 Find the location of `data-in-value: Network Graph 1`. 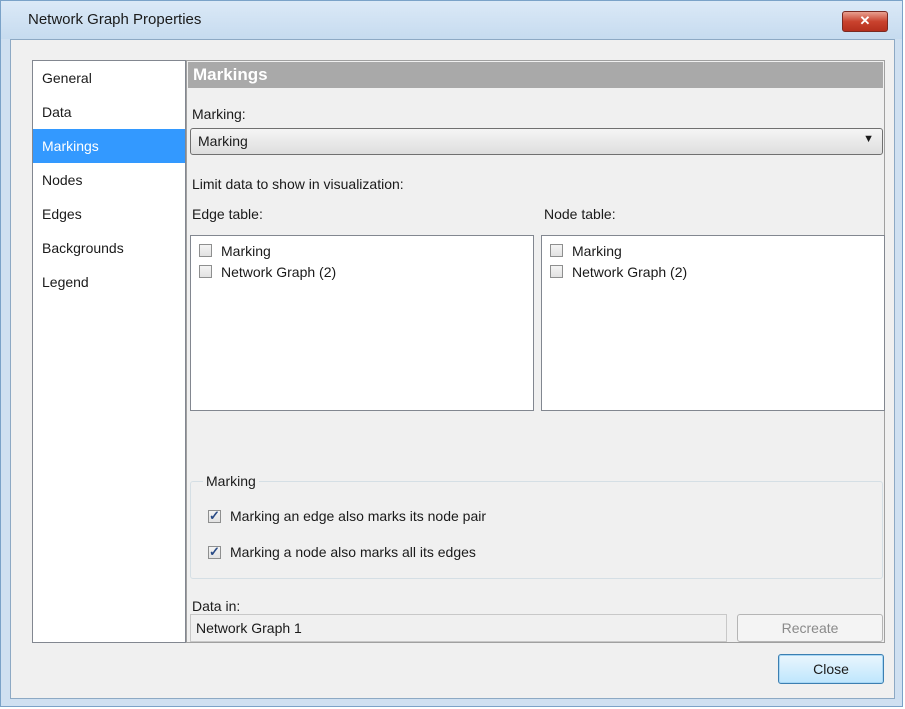

data-in-value: Network Graph 1 is located at coordinates (249, 628).